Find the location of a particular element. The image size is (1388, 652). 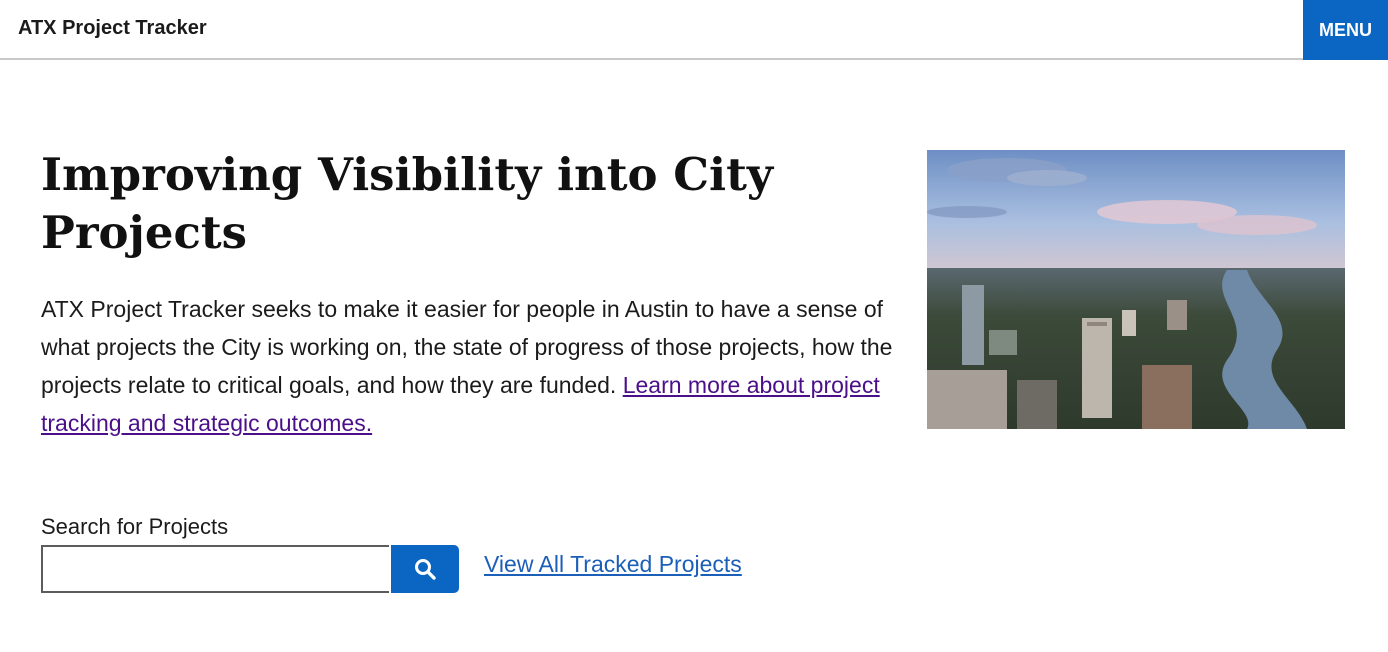

austin-skyline-photo is located at coordinates (1136, 289).